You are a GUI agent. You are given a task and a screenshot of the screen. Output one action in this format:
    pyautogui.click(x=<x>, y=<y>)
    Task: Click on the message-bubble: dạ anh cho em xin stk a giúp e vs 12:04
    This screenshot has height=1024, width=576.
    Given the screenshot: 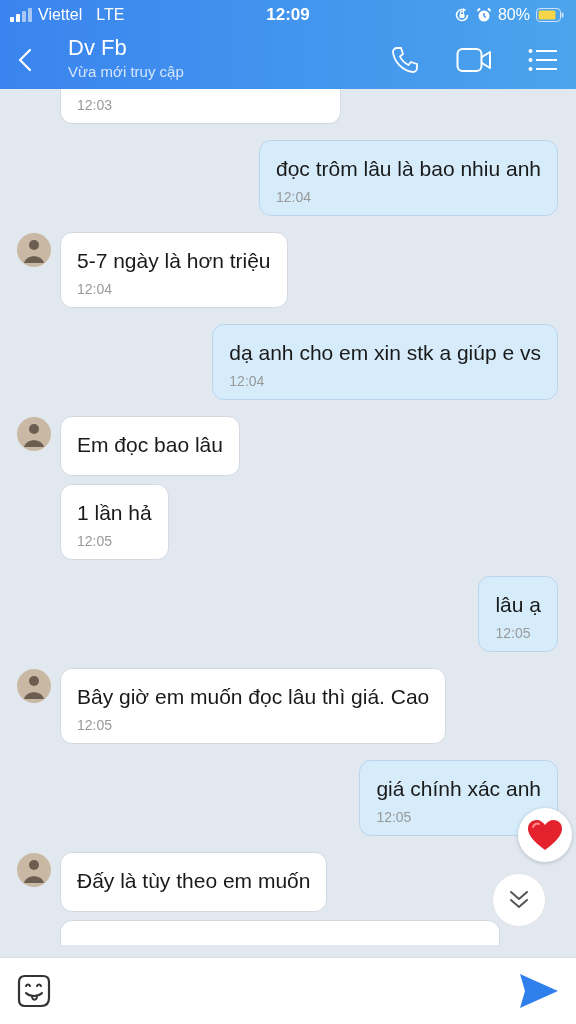 What is the action you would take?
    pyautogui.click(x=385, y=362)
    